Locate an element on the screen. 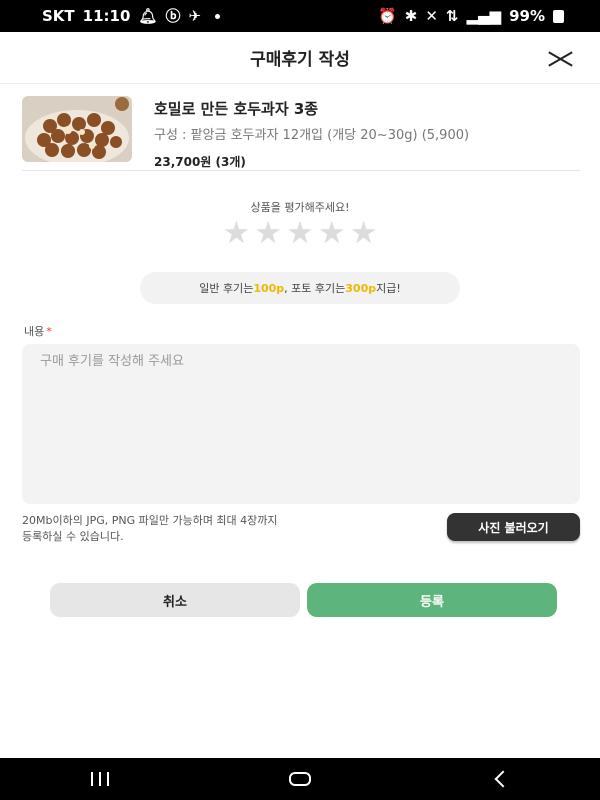 The height and width of the screenshot is (800, 600). product-price: 23,700원 (3개) is located at coordinates (200, 162).